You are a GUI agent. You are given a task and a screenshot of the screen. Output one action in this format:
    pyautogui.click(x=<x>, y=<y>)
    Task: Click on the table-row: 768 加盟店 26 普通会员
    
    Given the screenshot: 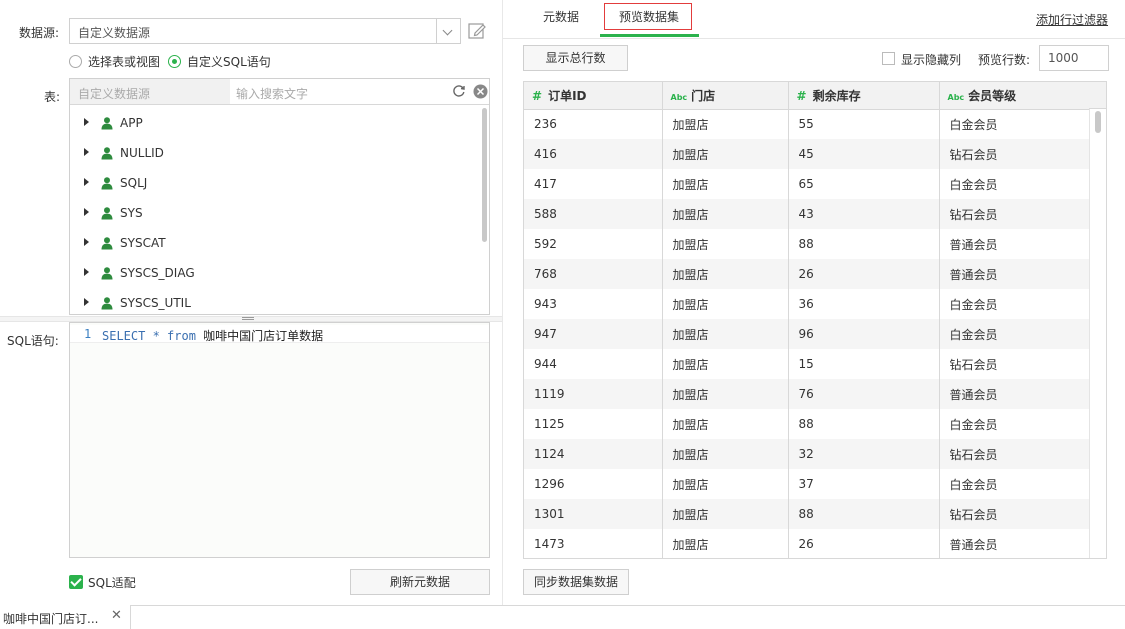 What is the action you would take?
    pyautogui.click(x=807, y=274)
    